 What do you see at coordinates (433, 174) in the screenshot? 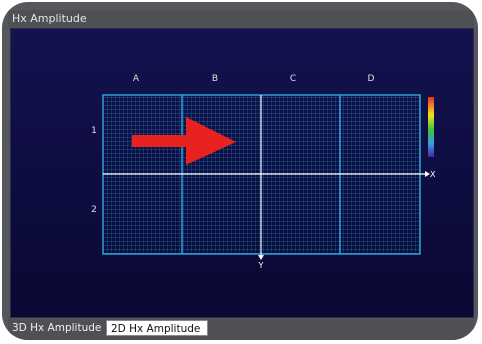
I see `x-axis-label: X` at bounding box center [433, 174].